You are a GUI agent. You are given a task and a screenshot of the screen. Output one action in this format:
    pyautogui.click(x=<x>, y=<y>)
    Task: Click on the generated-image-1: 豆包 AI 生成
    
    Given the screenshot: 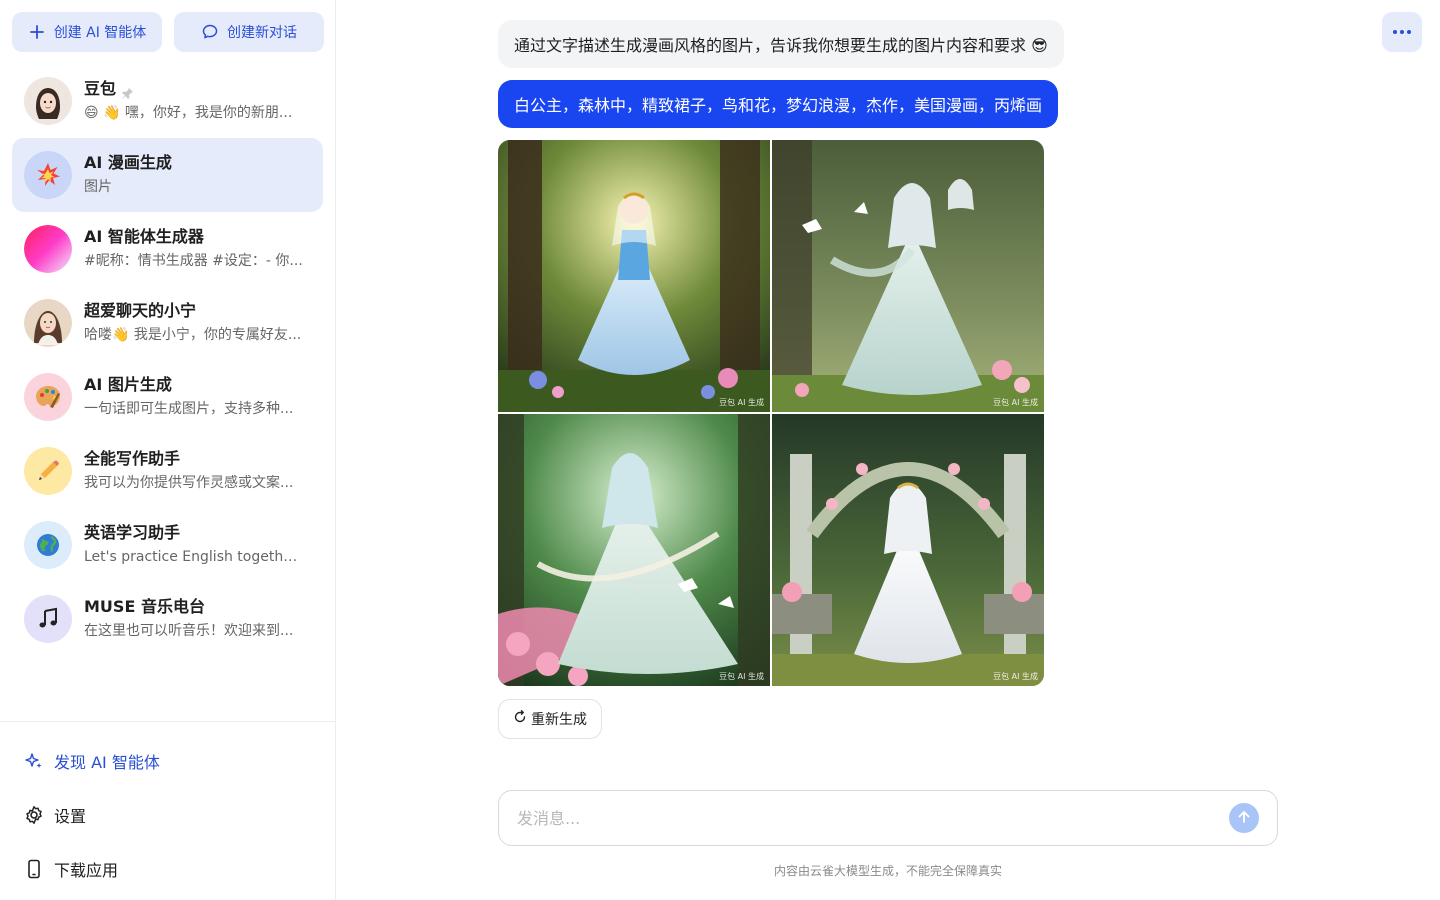 What is the action you would take?
    pyautogui.click(x=634, y=276)
    